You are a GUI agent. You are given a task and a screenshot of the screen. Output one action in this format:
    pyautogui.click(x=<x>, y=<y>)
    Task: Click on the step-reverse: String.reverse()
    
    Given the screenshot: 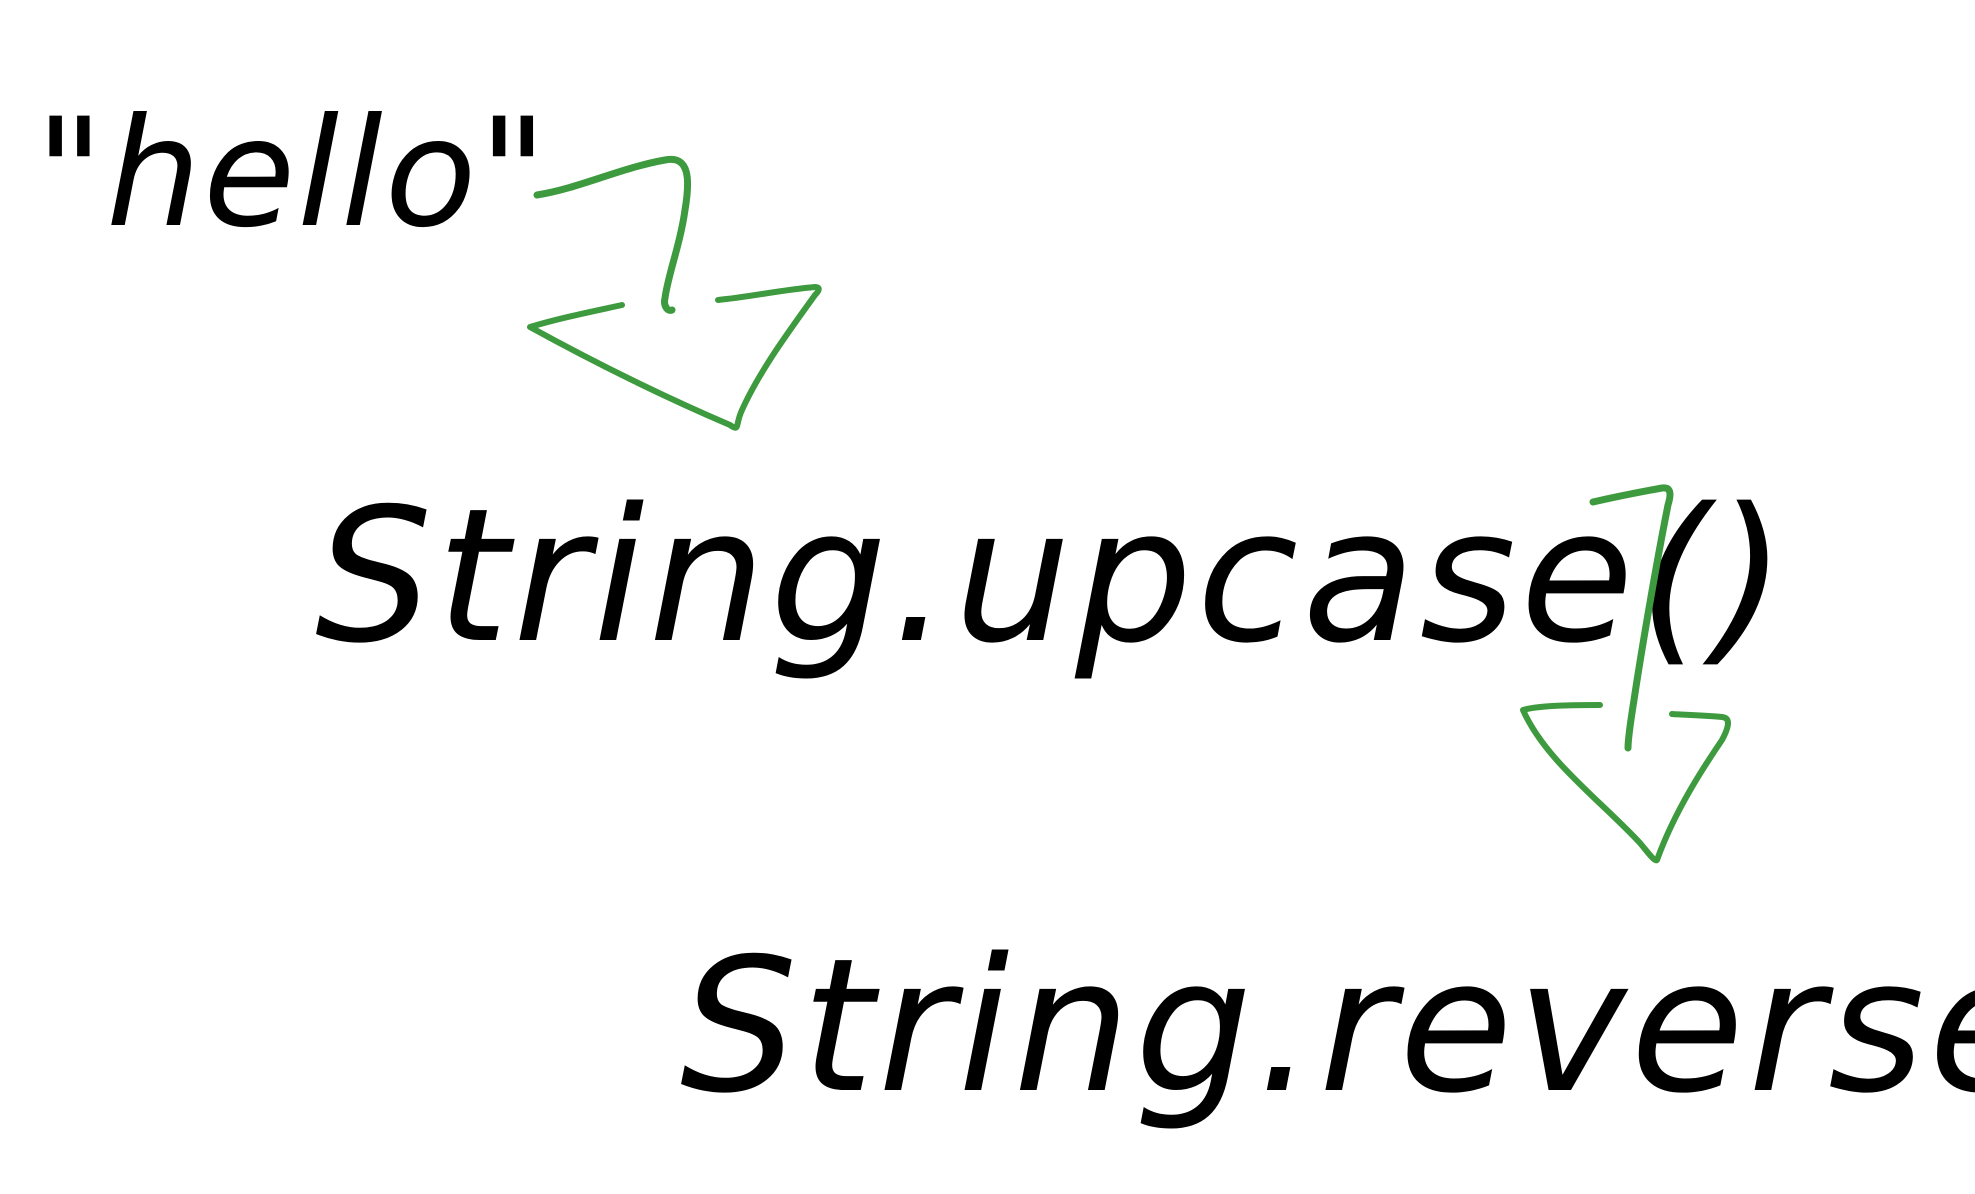 What is the action you would take?
    pyautogui.click(x=1327, y=1026)
    